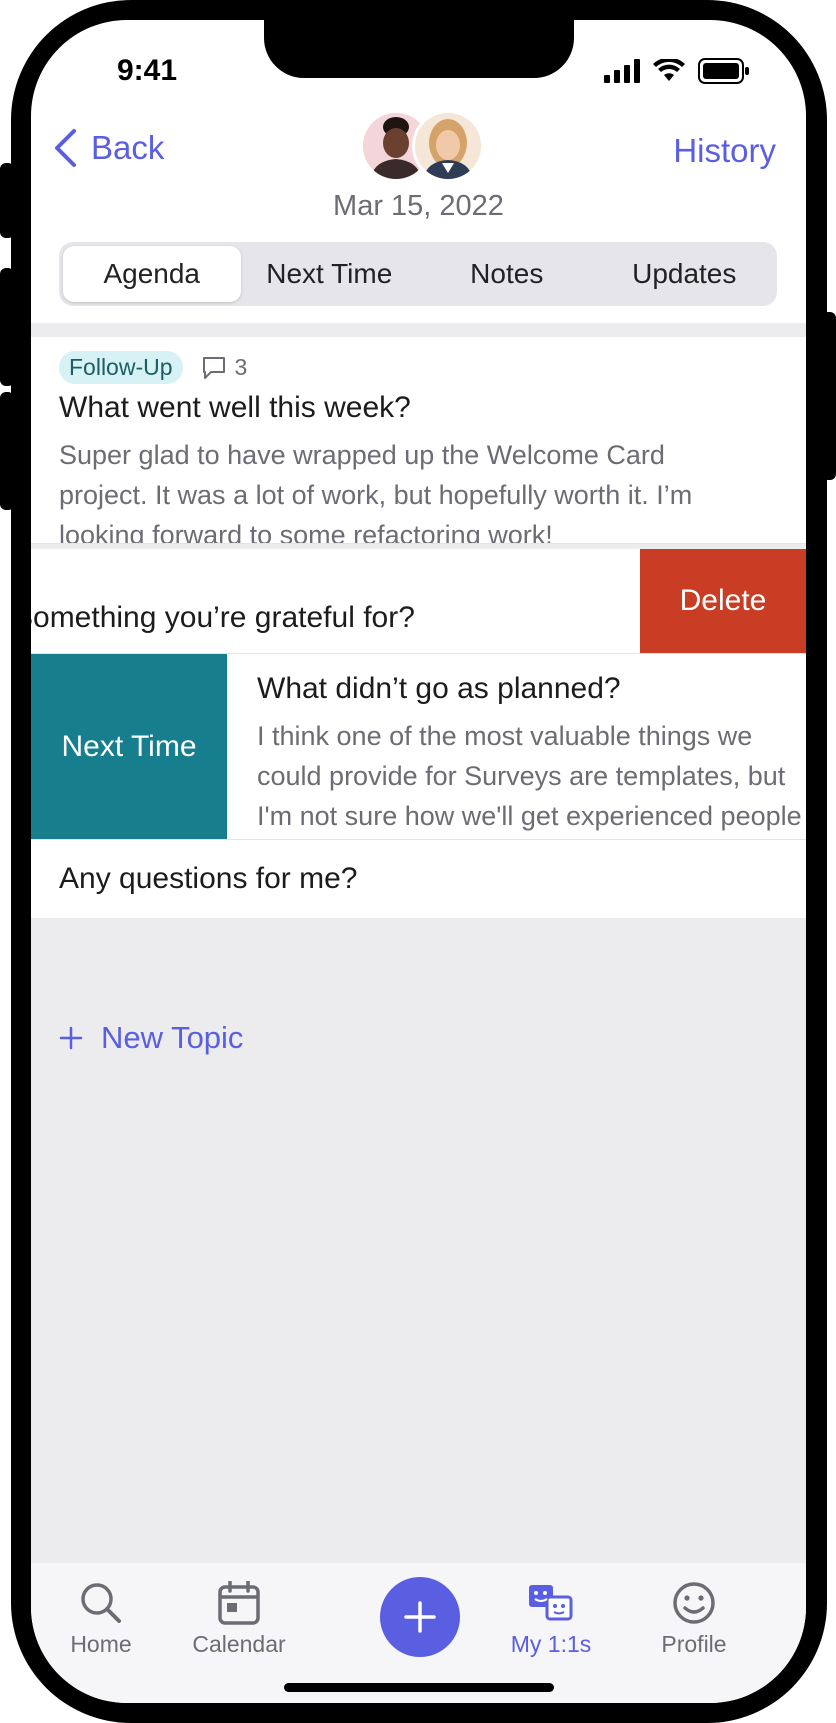 Image resolution: width=836 pixels, height=1723 pixels. I want to click on wifi-icon, so click(669, 70).